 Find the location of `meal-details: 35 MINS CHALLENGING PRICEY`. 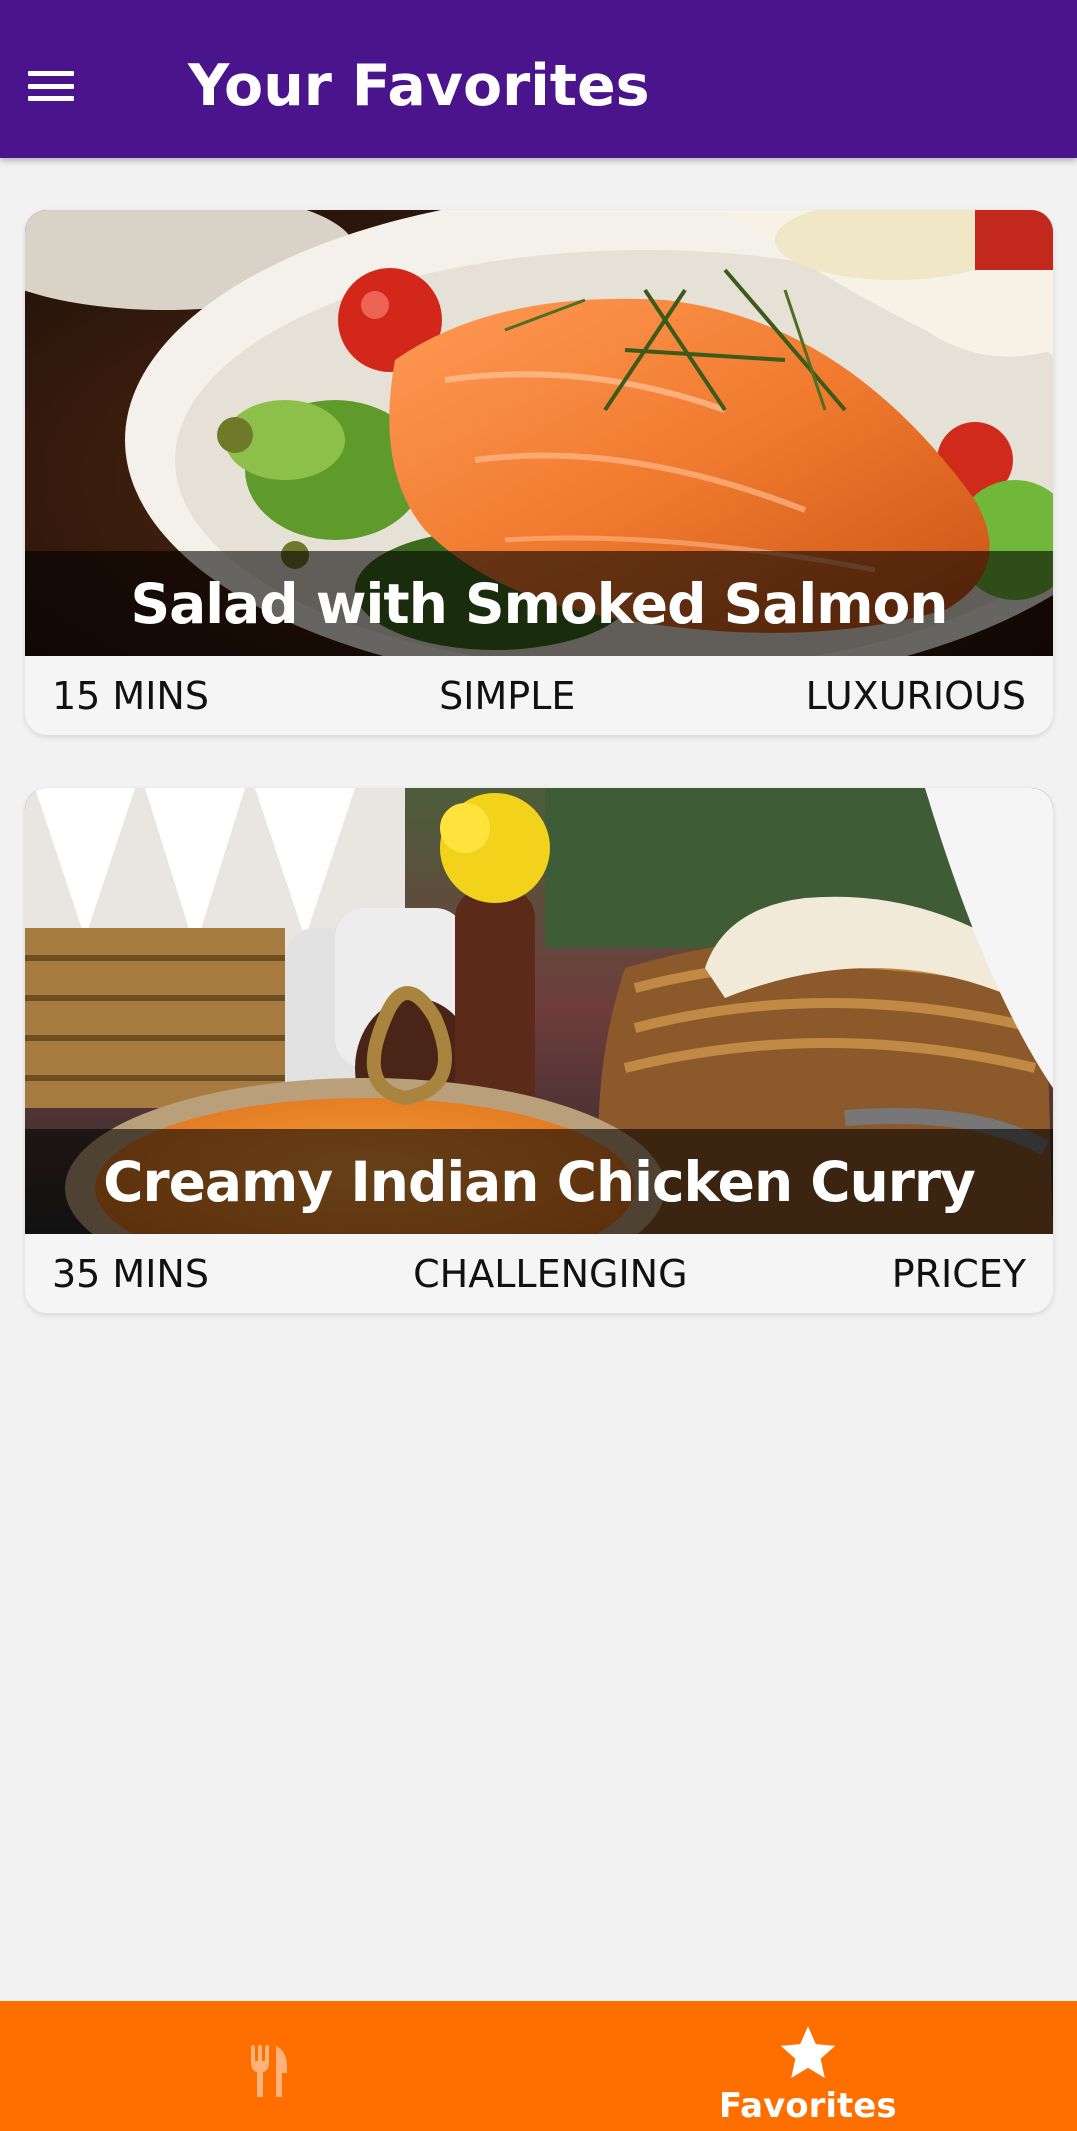

meal-details: 35 MINS CHALLENGING PRICEY is located at coordinates (539, 1273).